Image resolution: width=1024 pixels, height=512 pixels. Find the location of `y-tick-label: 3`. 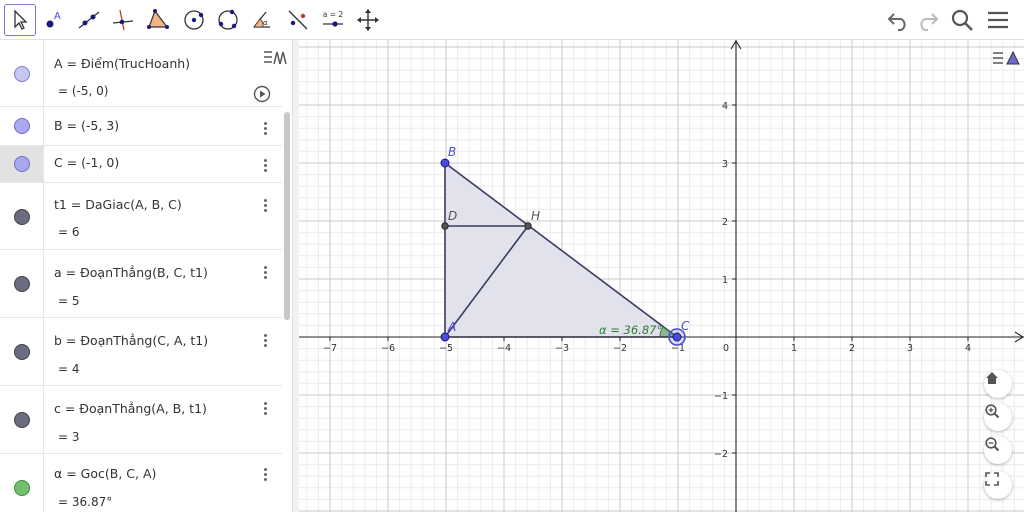

y-tick-label: 3 is located at coordinates (725, 164).